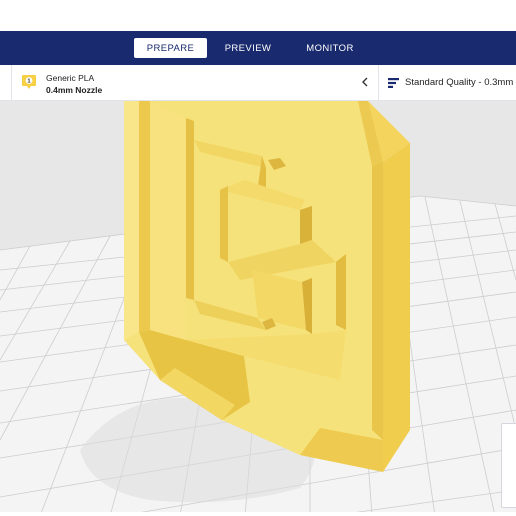  I want to click on window-bottom-strip, so click(258, 514).